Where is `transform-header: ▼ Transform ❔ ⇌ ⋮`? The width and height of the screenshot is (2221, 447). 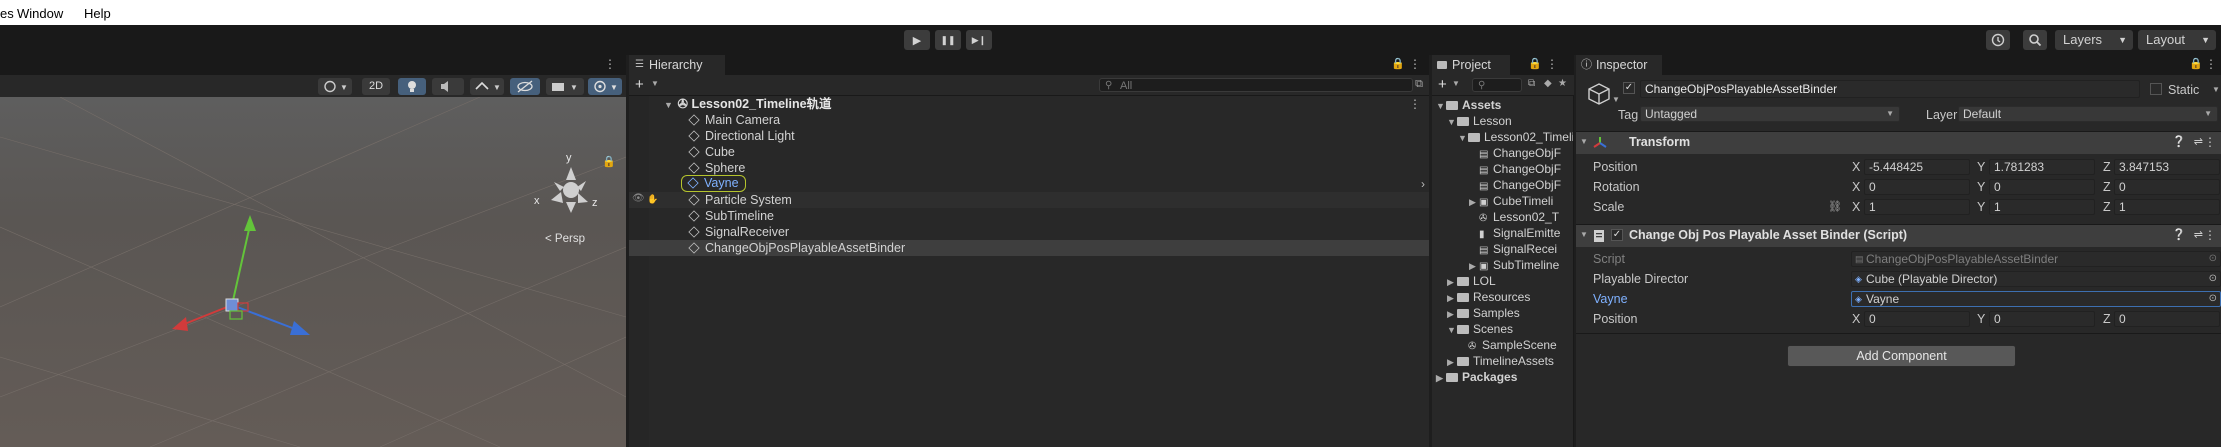 transform-header: ▼ Transform ❔ ⇌ ⋮ is located at coordinates (1898, 142).